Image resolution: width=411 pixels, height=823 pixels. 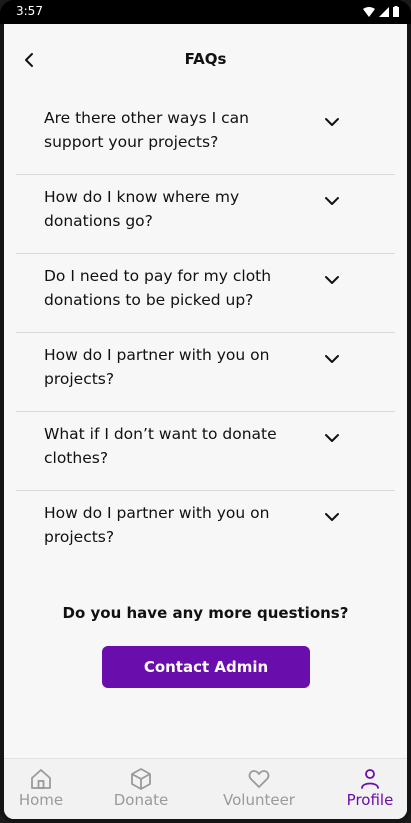 I want to click on signal-icon, so click(x=384, y=11).